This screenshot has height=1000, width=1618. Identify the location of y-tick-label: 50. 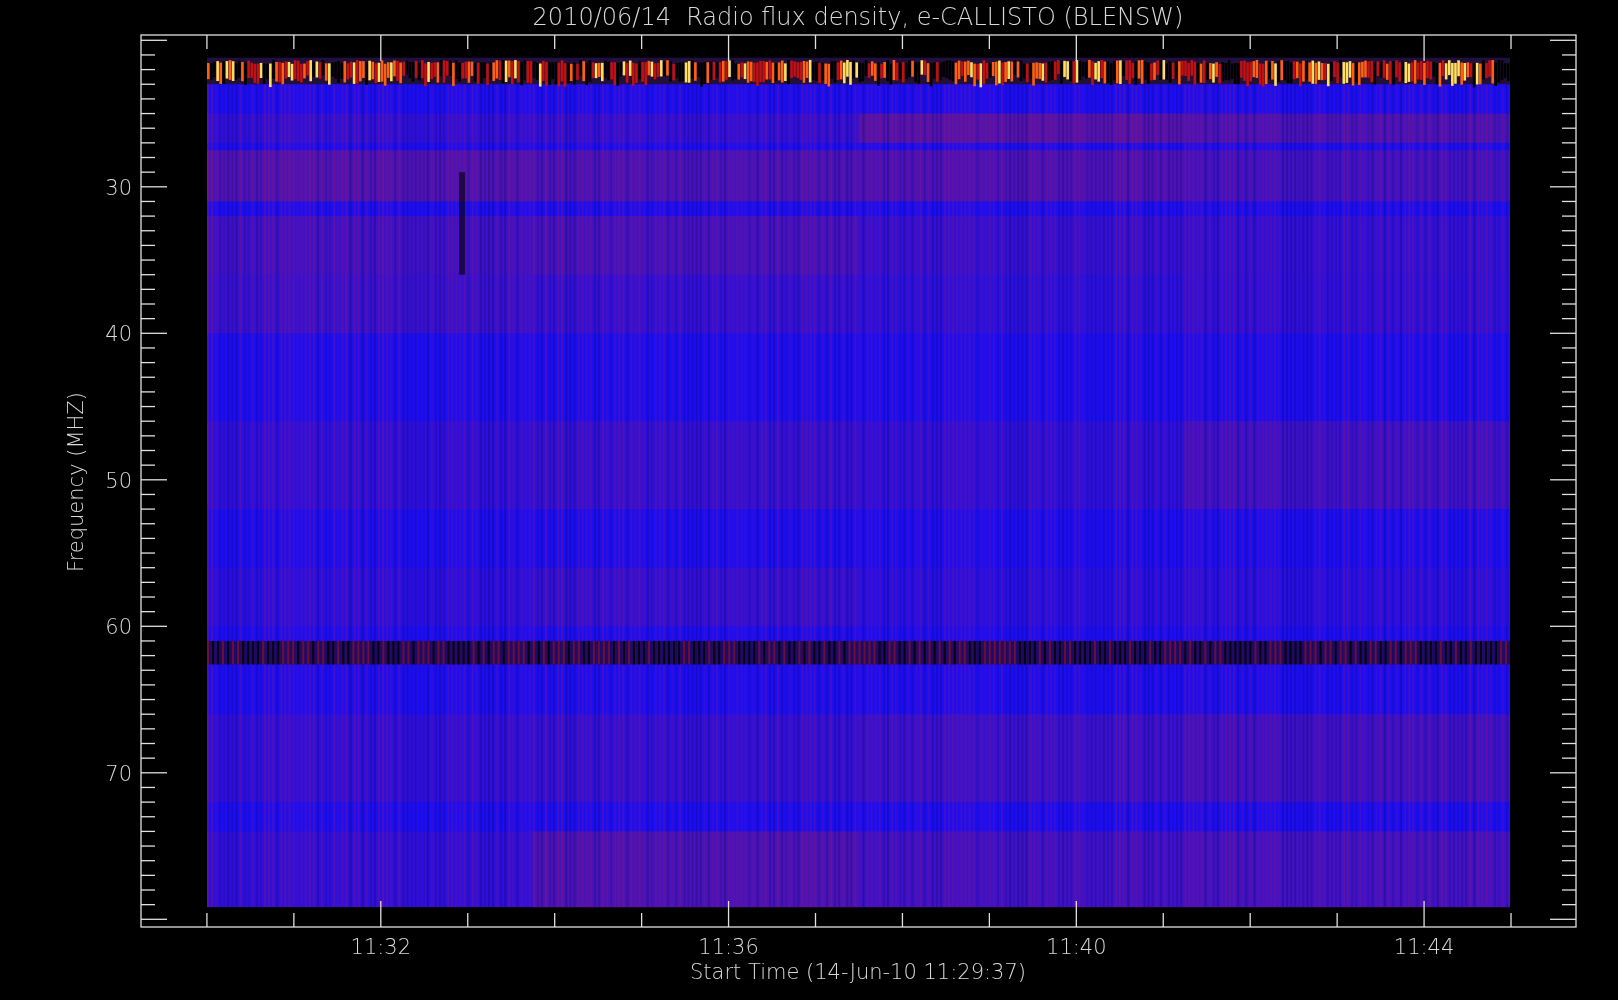
(118, 480).